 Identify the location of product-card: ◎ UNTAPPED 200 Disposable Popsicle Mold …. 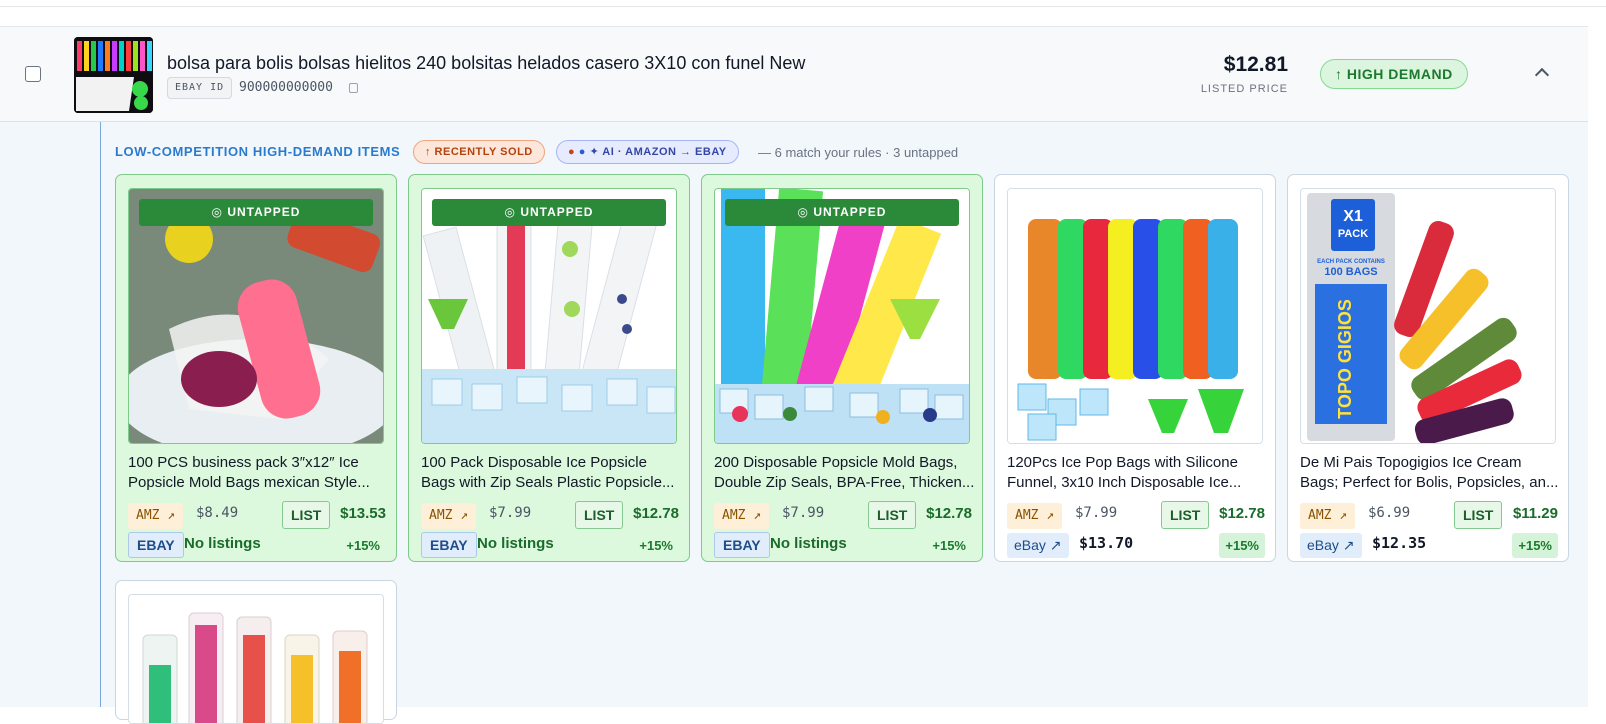
(842, 368).